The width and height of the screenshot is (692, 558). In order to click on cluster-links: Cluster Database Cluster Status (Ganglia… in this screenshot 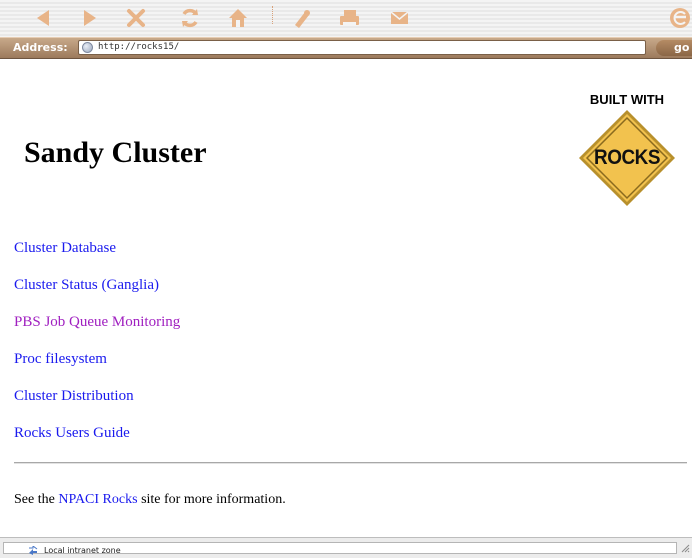, I will do `click(97, 351)`.